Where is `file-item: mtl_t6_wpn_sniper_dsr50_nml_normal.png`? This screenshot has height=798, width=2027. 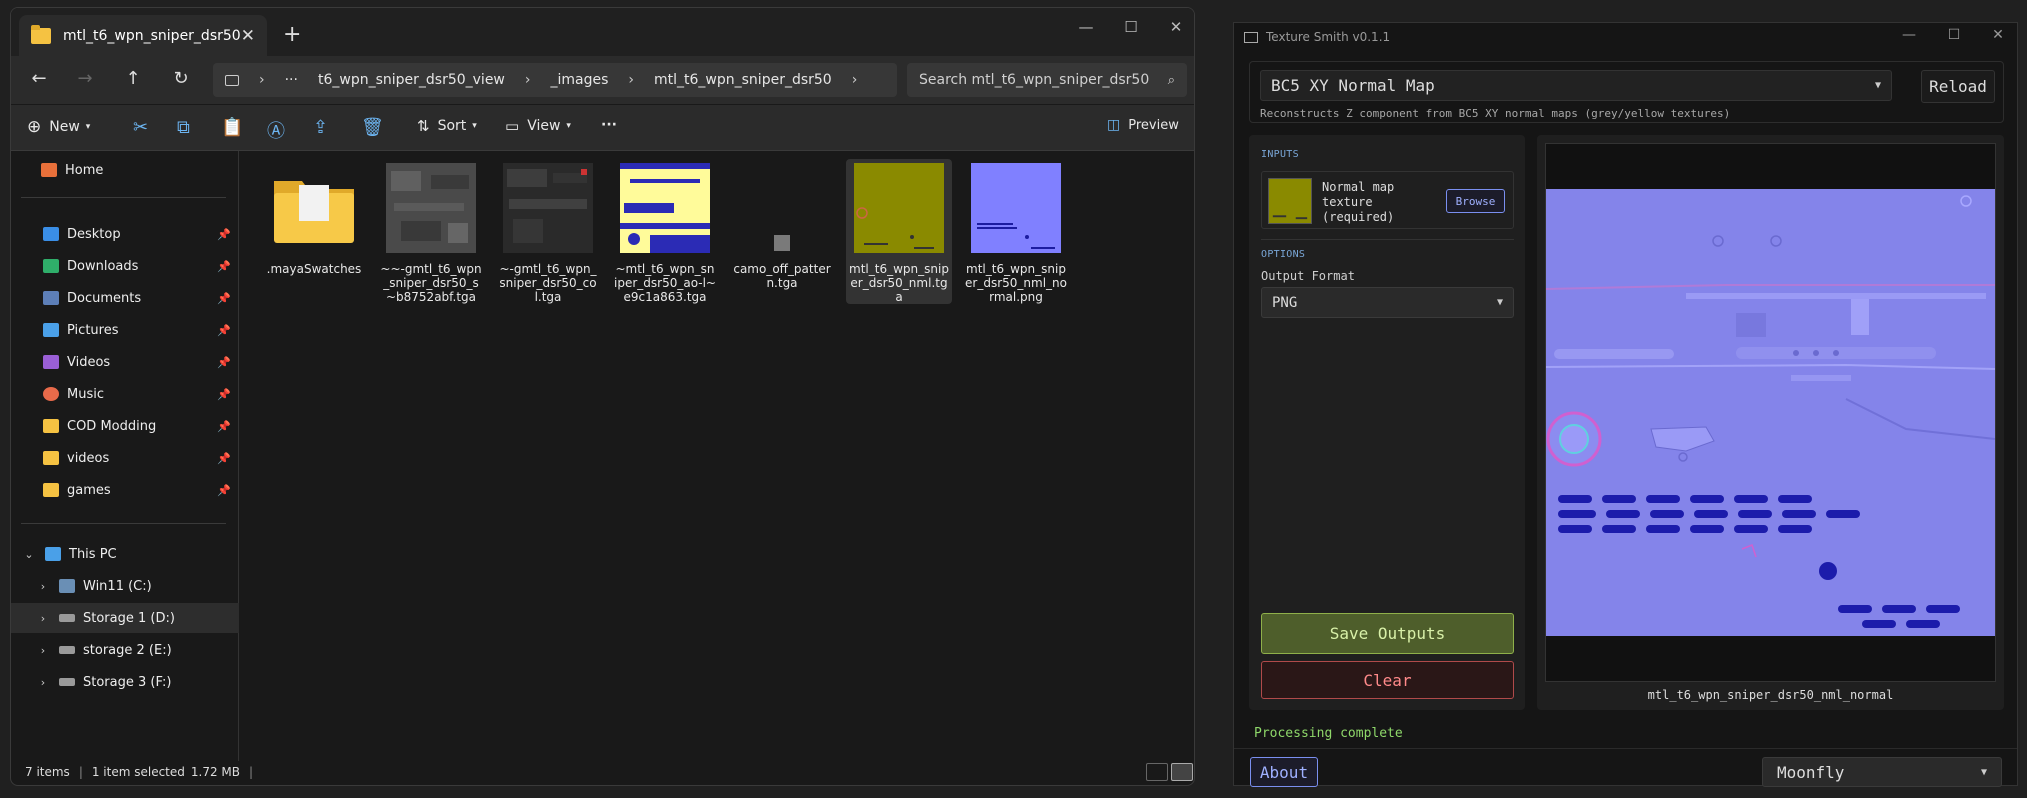 file-item: mtl_t6_wpn_sniper_dsr50_nml_normal.png is located at coordinates (1016, 231).